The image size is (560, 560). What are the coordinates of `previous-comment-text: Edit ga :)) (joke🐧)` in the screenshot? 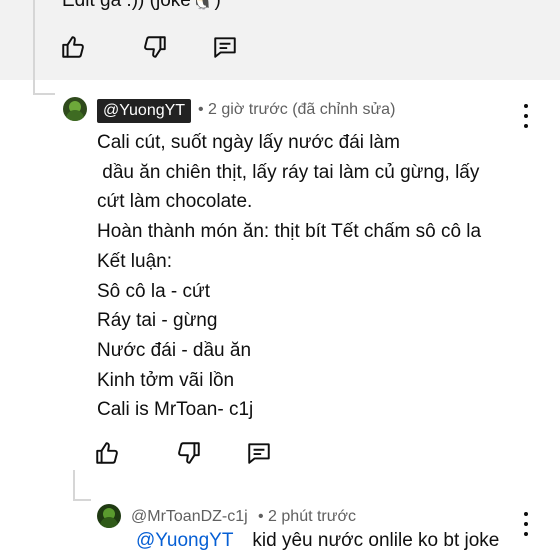 It's located at (141, 5).